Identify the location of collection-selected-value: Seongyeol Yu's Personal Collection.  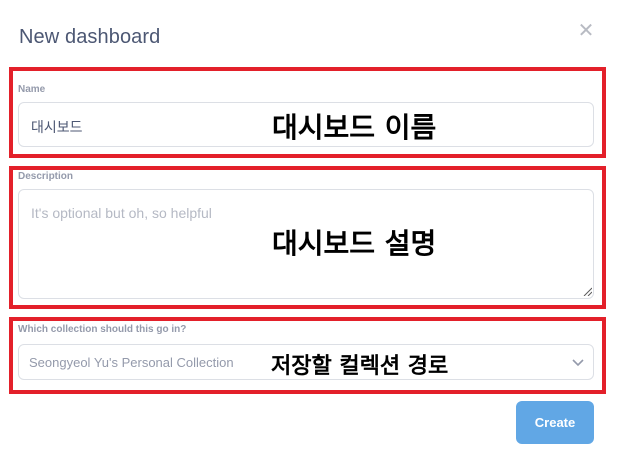
(131, 362).